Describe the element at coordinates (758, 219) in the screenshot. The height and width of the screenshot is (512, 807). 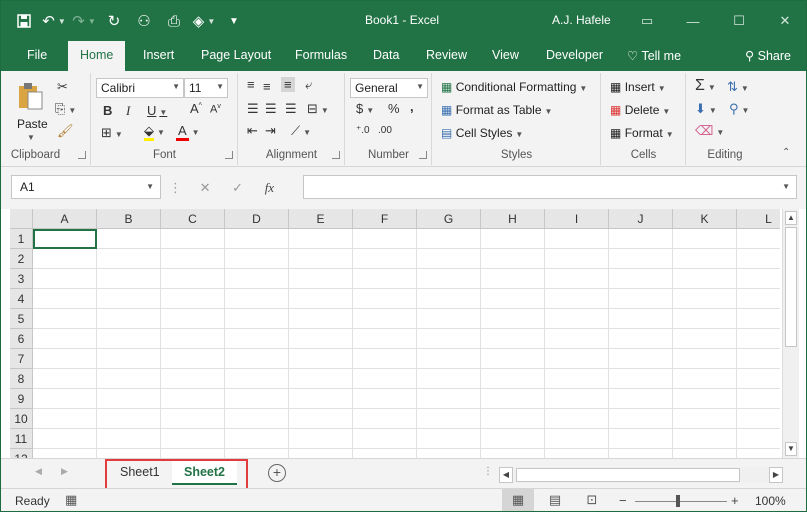
I see `column-header: L` at that location.